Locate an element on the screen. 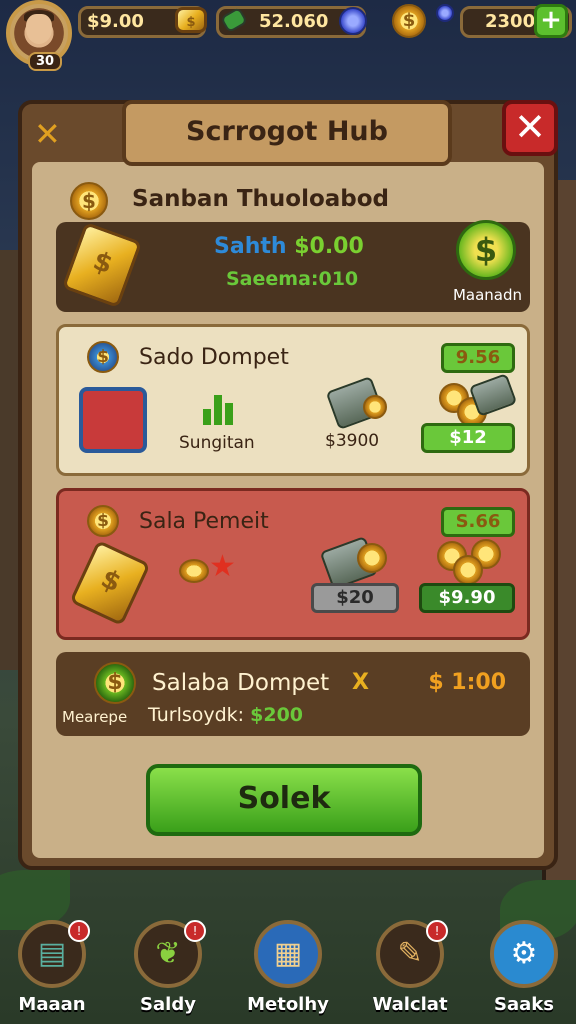 This screenshot has width=576, height=1024. summary-right-text: Turlsoydk: is located at coordinates (196, 715).